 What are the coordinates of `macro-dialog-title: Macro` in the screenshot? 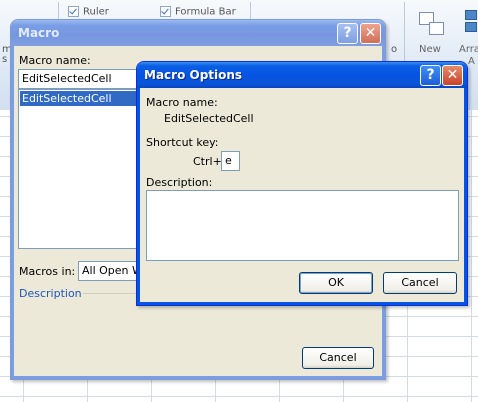 It's located at (39, 33).